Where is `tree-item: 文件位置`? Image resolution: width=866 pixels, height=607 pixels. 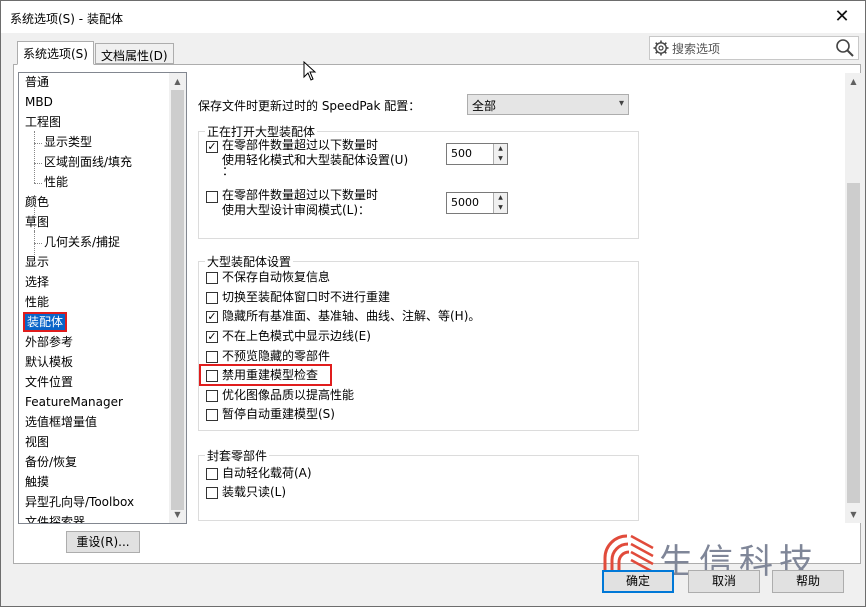
tree-item: 文件位置 is located at coordinates (49, 382).